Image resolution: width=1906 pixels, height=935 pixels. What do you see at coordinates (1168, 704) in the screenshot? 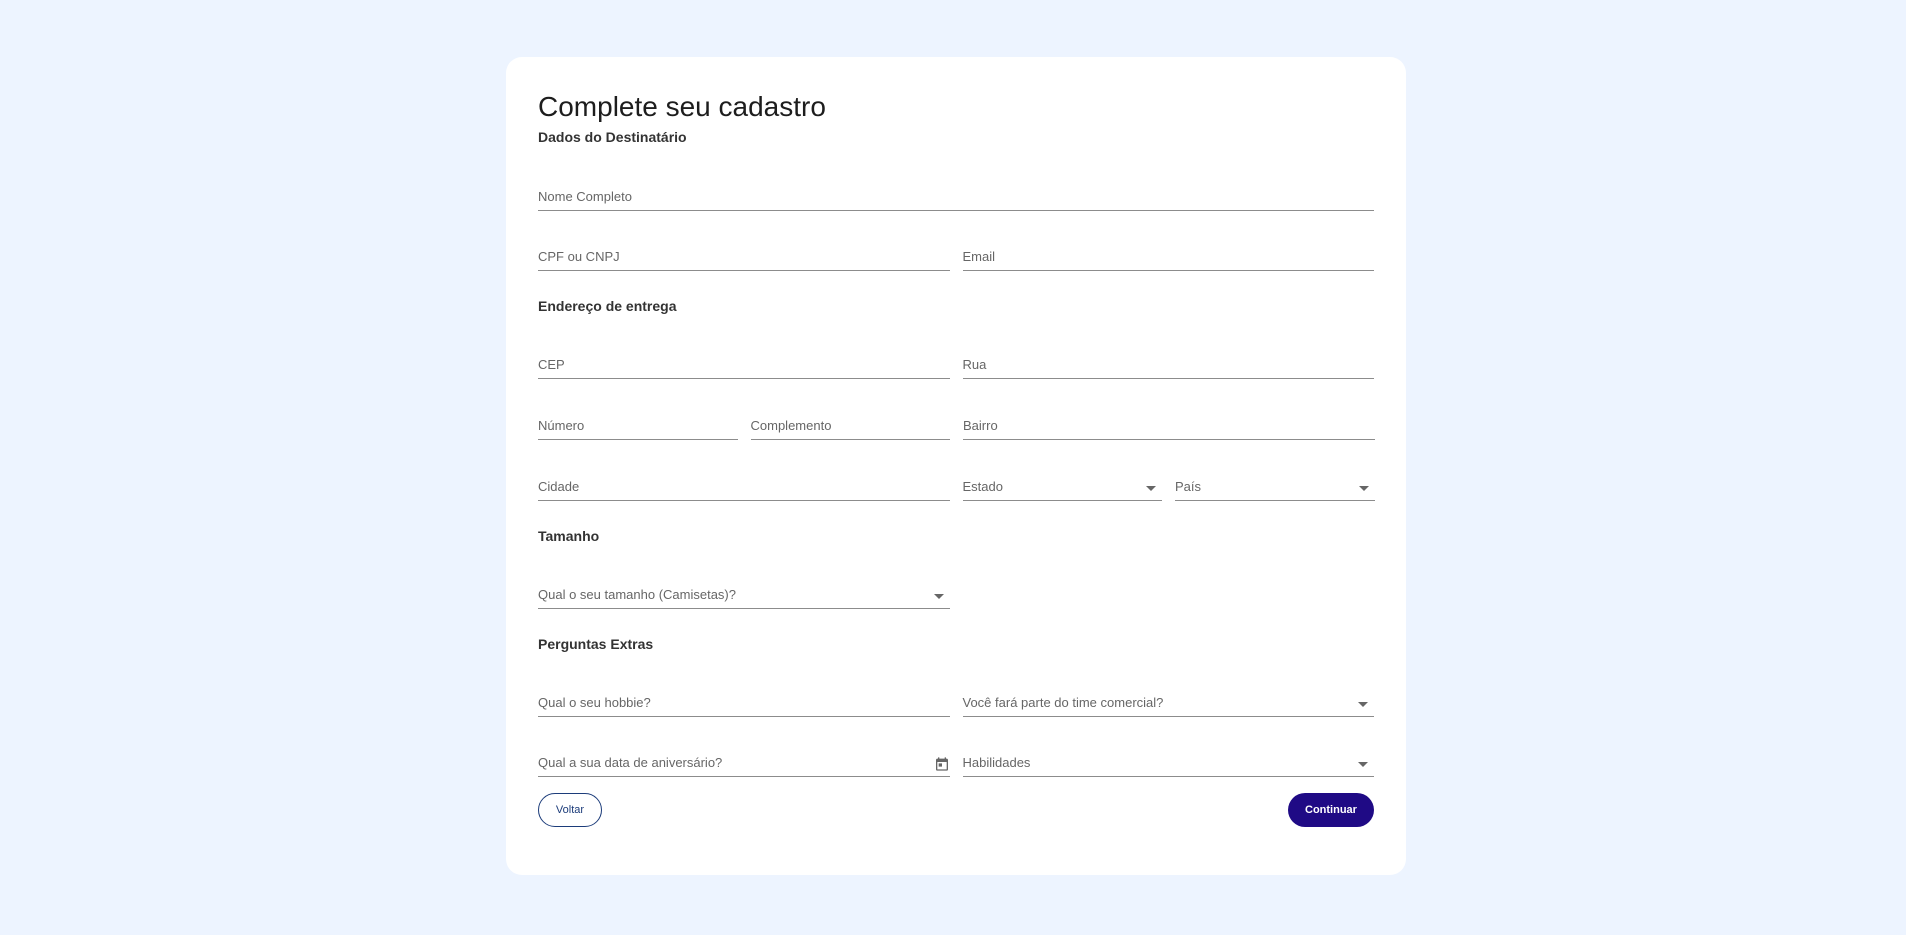
I see `sales-team-select: Você fará parte do time comercial?` at bounding box center [1168, 704].